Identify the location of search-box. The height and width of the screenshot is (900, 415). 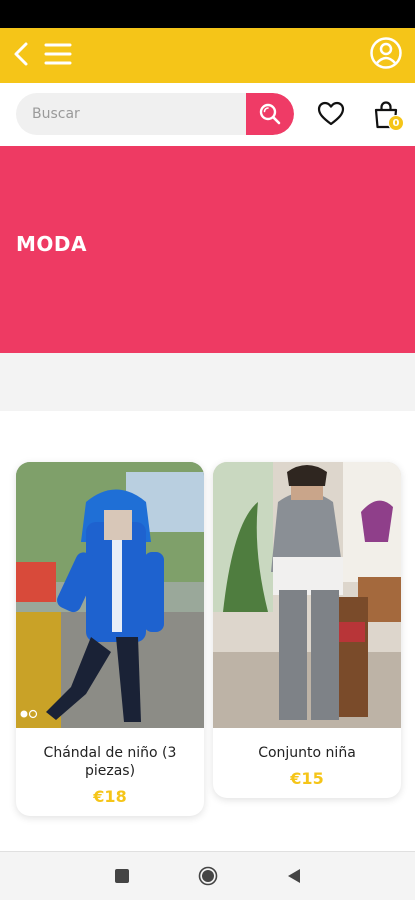
(155, 114).